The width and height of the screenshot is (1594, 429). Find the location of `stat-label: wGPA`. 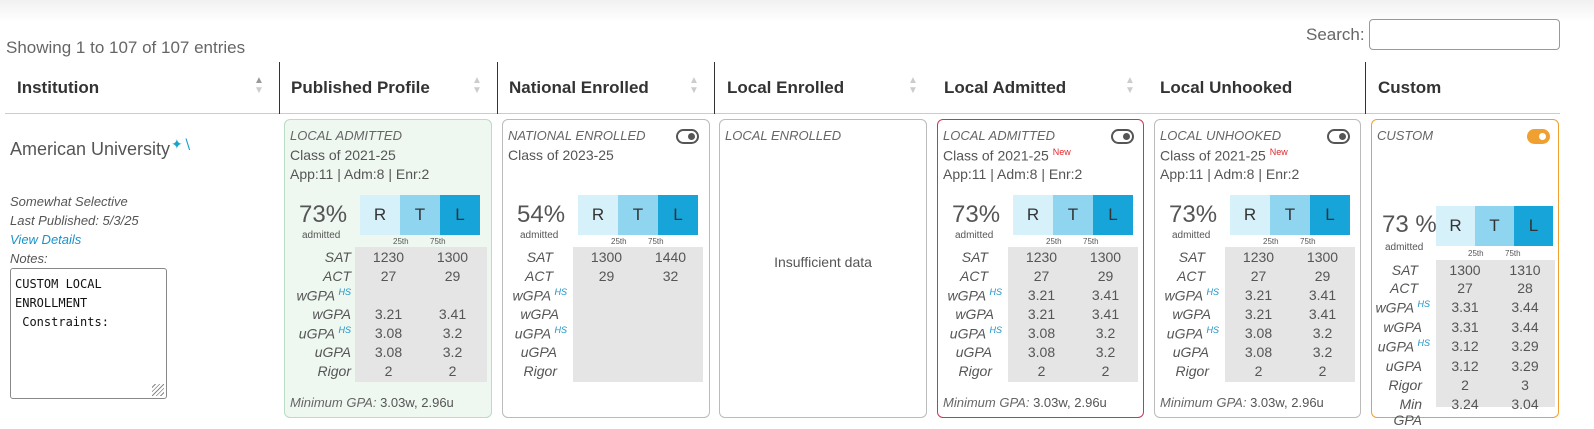

stat-label: wGPA is located at coordinates (1402, 327).